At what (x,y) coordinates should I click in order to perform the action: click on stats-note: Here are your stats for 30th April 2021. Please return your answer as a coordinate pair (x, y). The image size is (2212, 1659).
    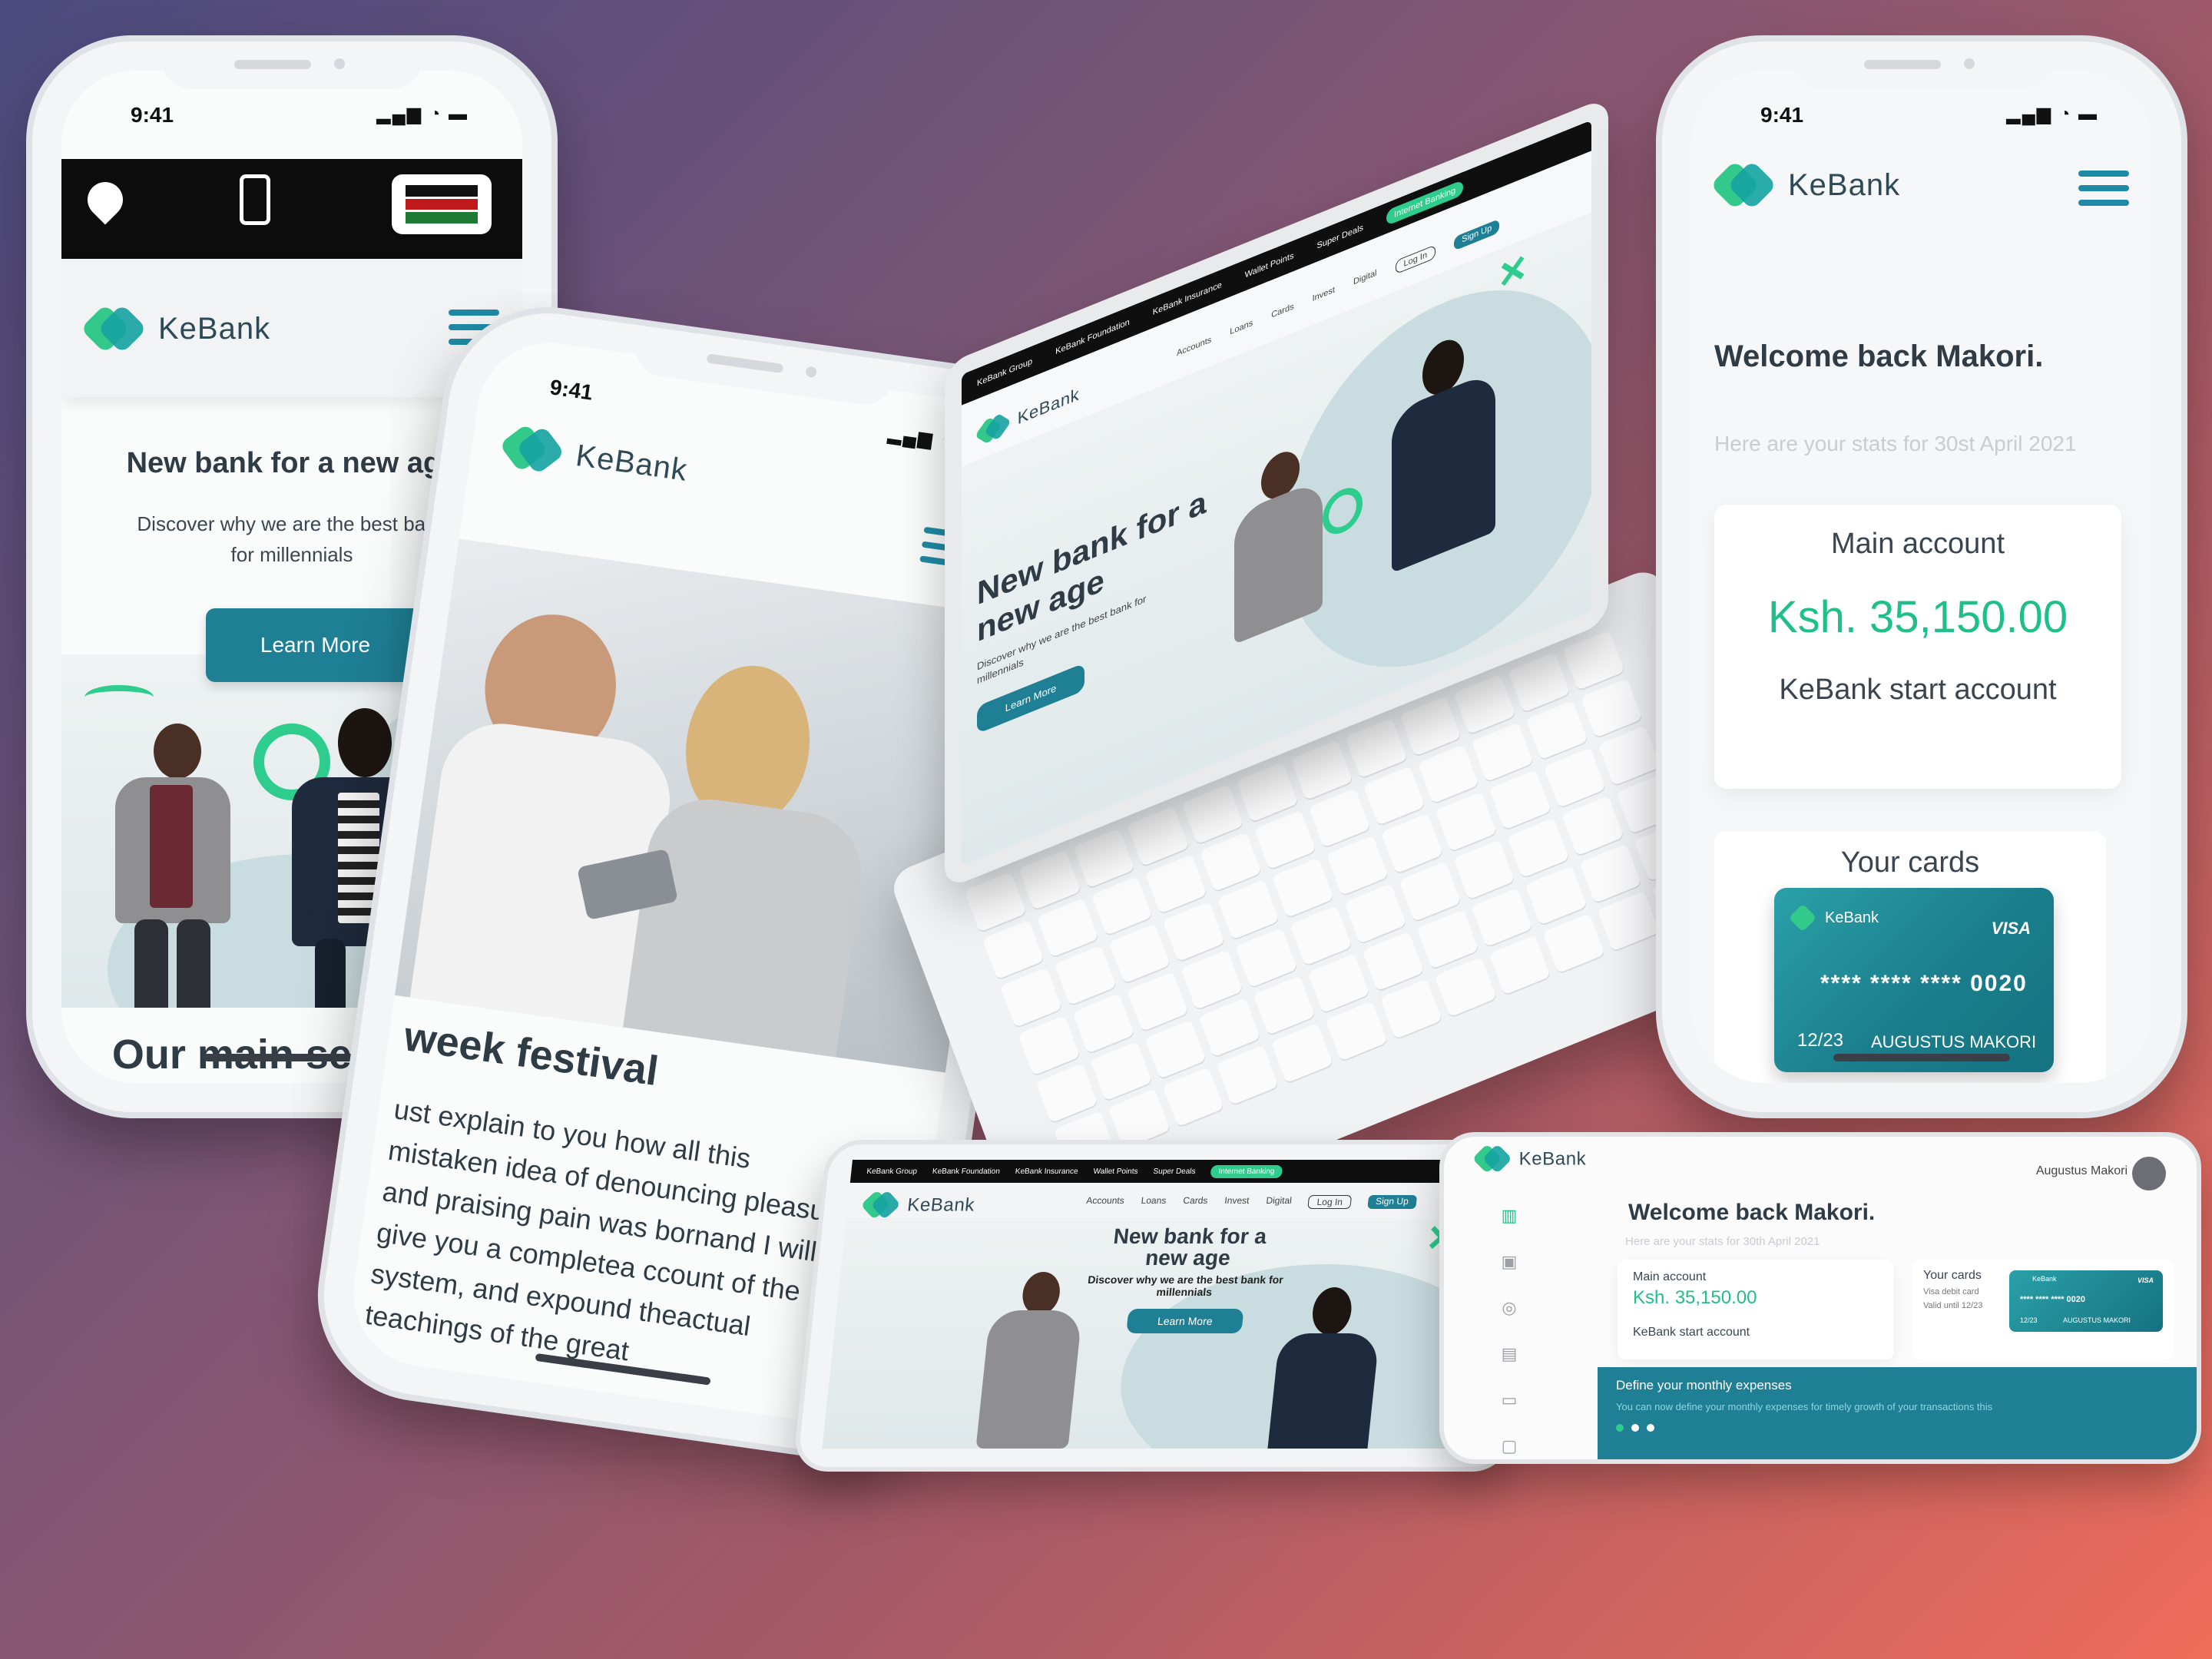
    Looking at the image, I should click on (1723, 1241).